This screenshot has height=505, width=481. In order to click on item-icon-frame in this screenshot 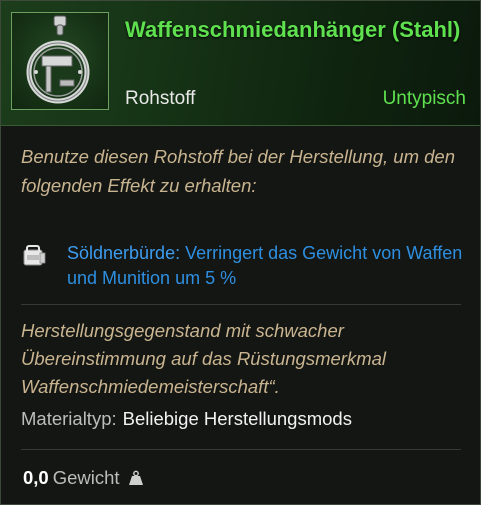, I will do `click(60, 61)`.